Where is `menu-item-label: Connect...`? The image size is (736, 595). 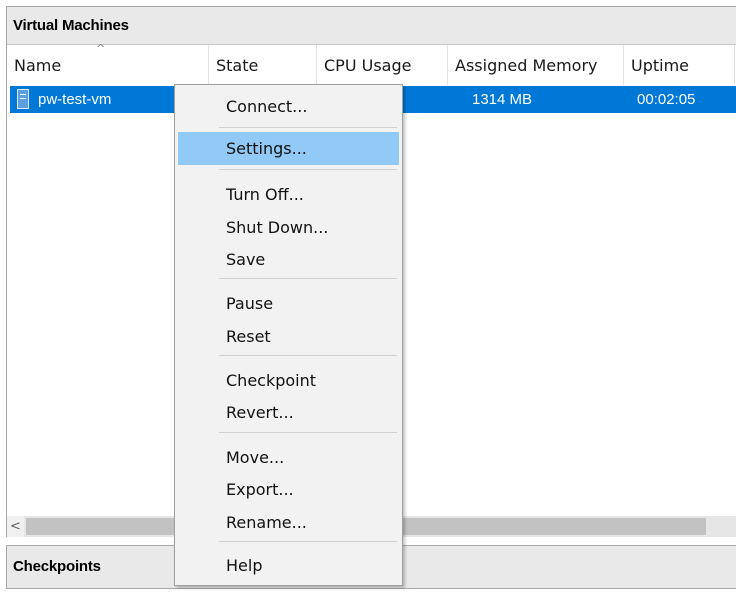
menu-item-label: Connect... is located at coordinates (267, 106).